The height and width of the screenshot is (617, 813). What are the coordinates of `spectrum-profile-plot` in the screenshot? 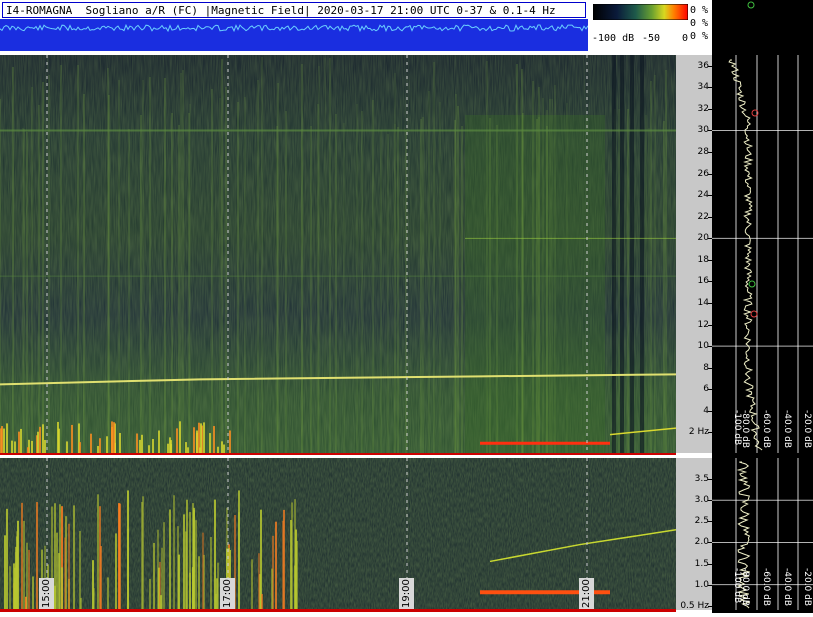 It's located at (762, 305).